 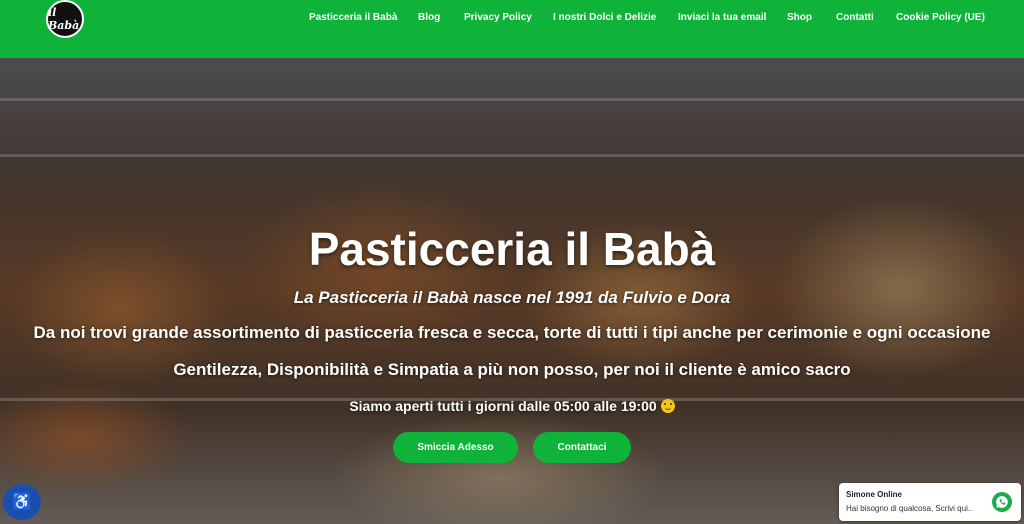 I want to click on nav-pasticceria: Pasticceria il Babà, so click(x=353, y=17).